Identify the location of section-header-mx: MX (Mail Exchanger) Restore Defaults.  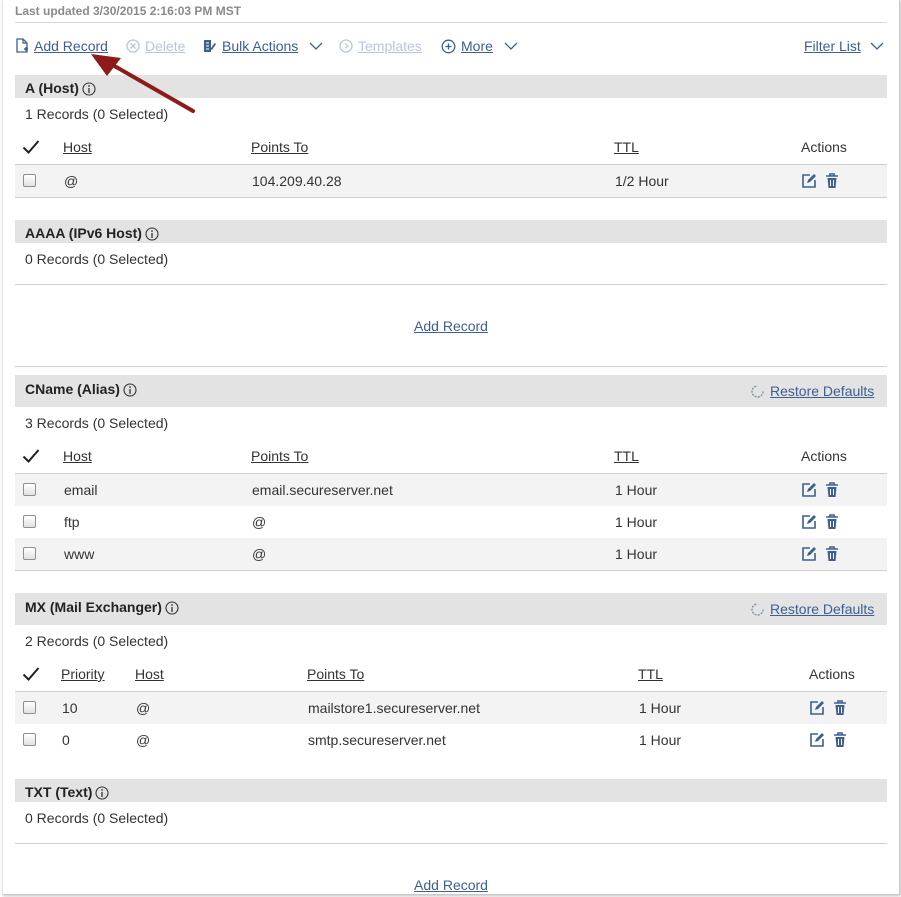
(451, 609).